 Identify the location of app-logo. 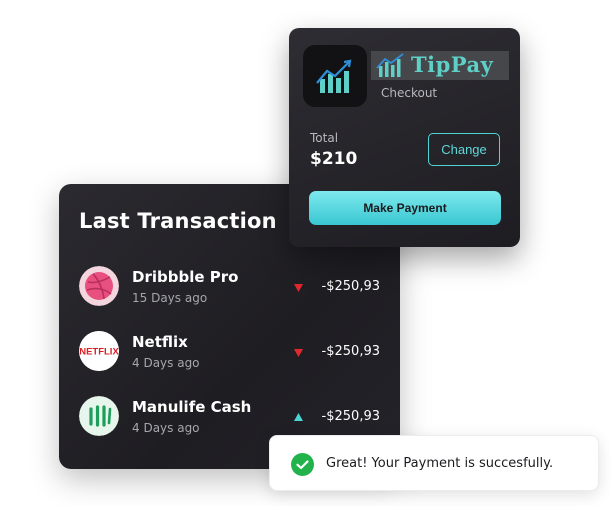
(335, 76).